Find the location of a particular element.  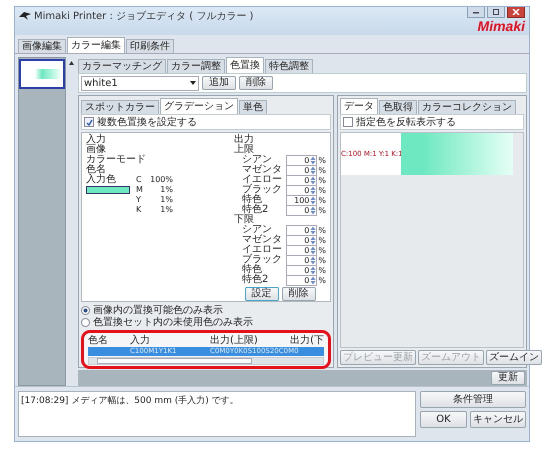

channel-value: 100% is located at coordinates (161, 180).